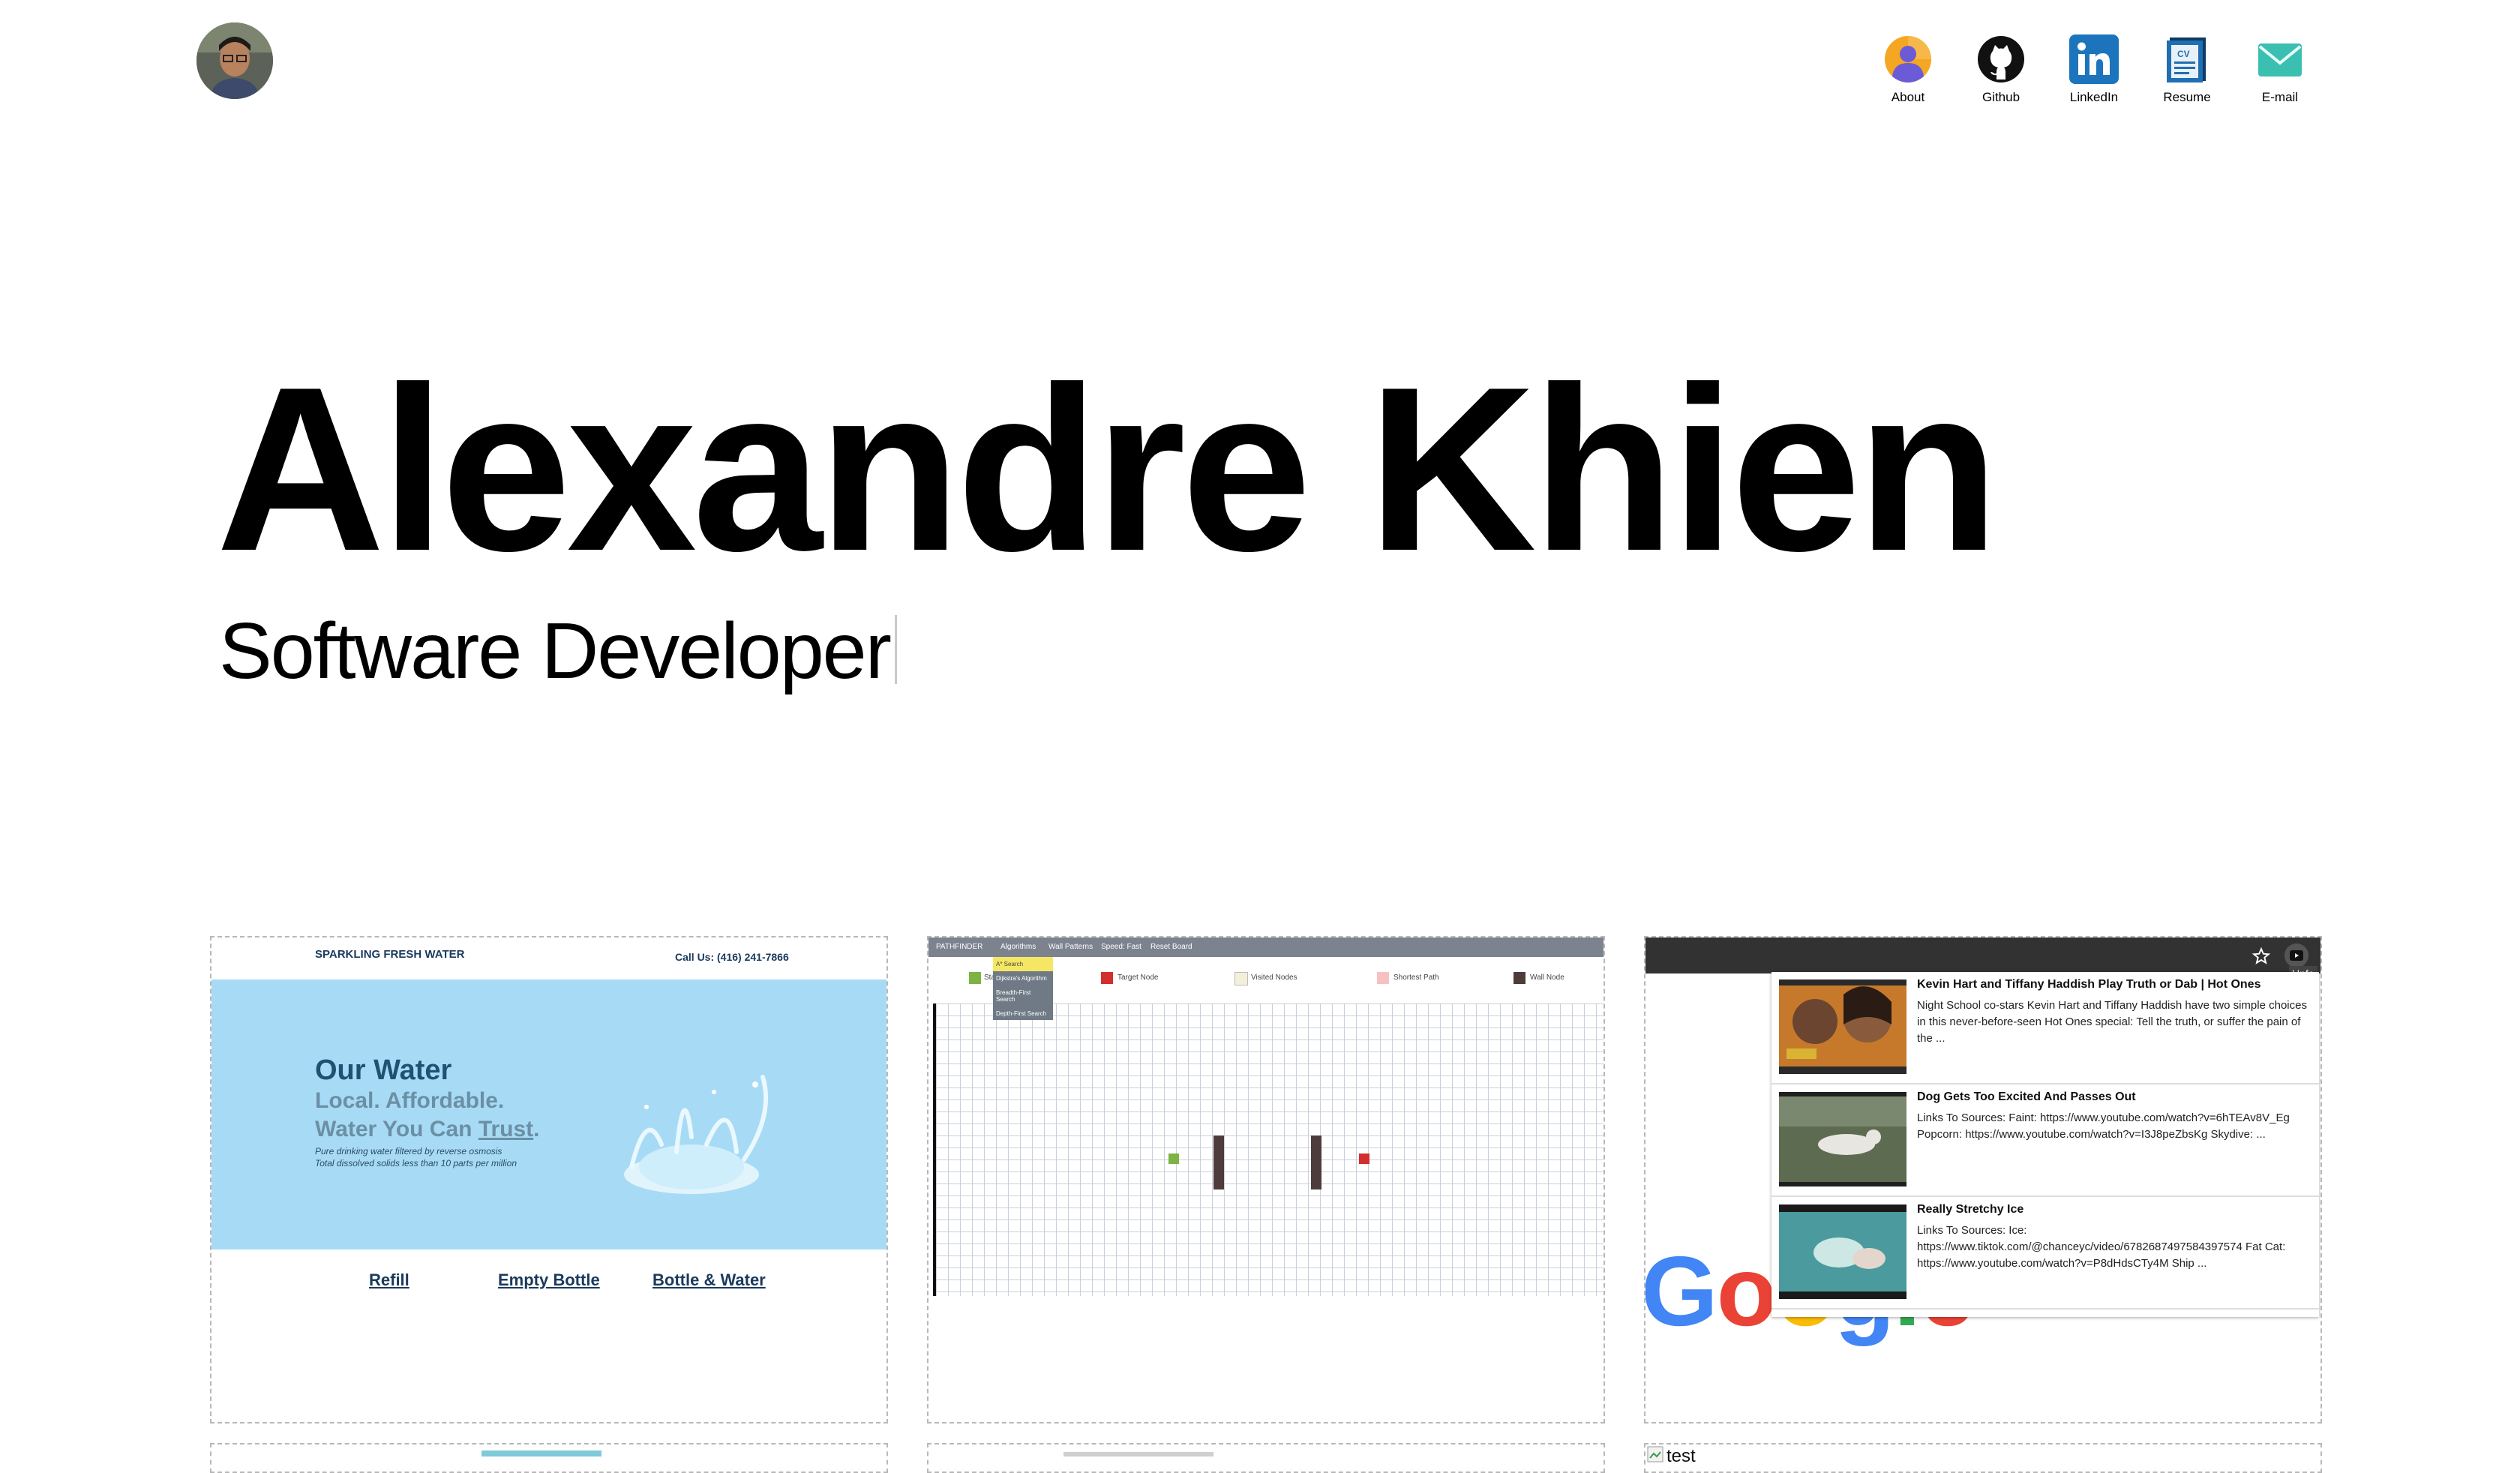 The image size is (2520, 1473). Describe the element at coordinates (2094, 97) in the screenshot. I see `nav-linkedin-label: LinkedIn` at that location.